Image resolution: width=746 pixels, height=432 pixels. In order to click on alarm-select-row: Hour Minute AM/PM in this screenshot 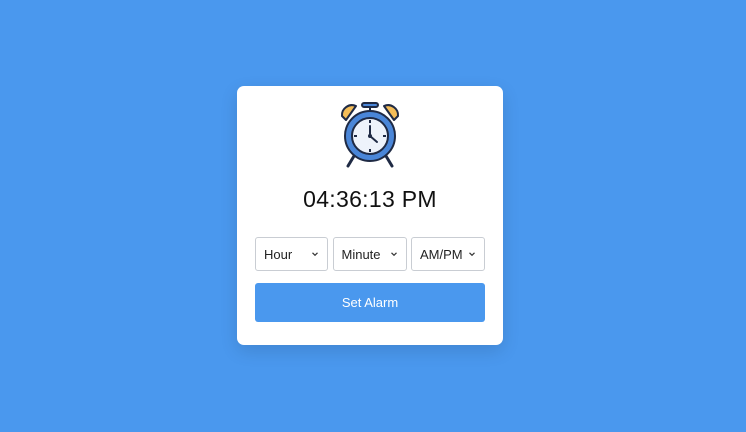, I will do `click(370, 254)`.